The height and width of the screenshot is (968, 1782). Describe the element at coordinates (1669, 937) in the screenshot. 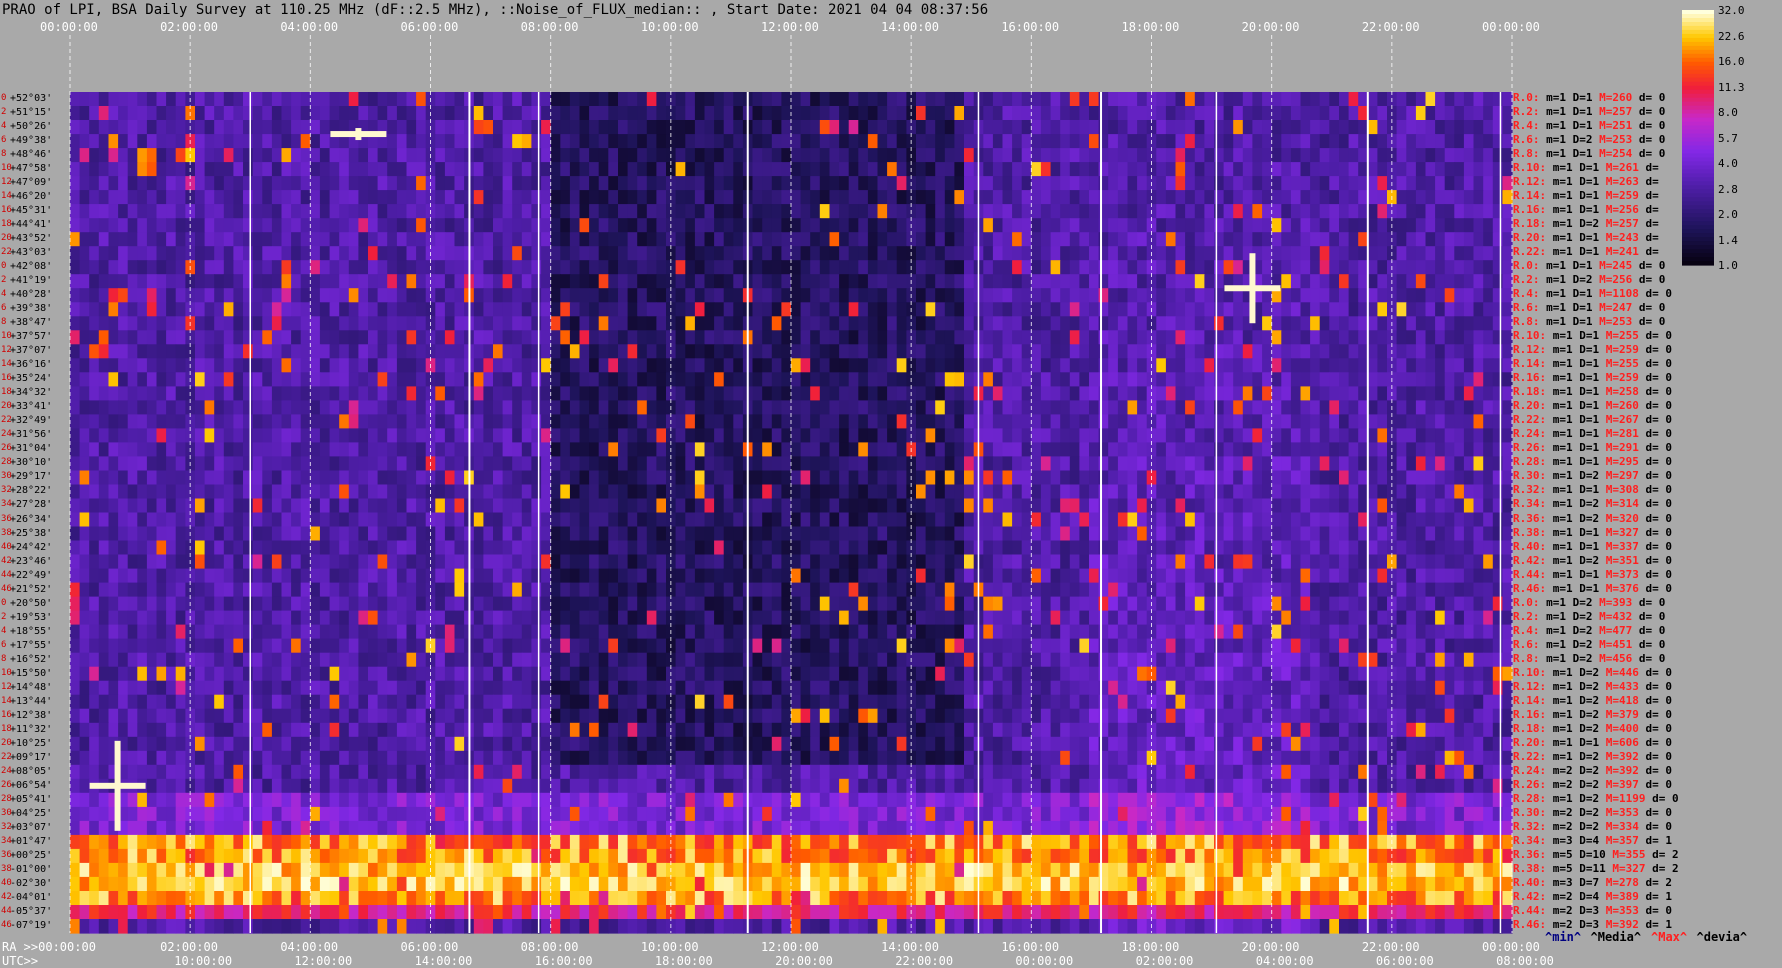

I see `legend-item: ^Max^` at that location.